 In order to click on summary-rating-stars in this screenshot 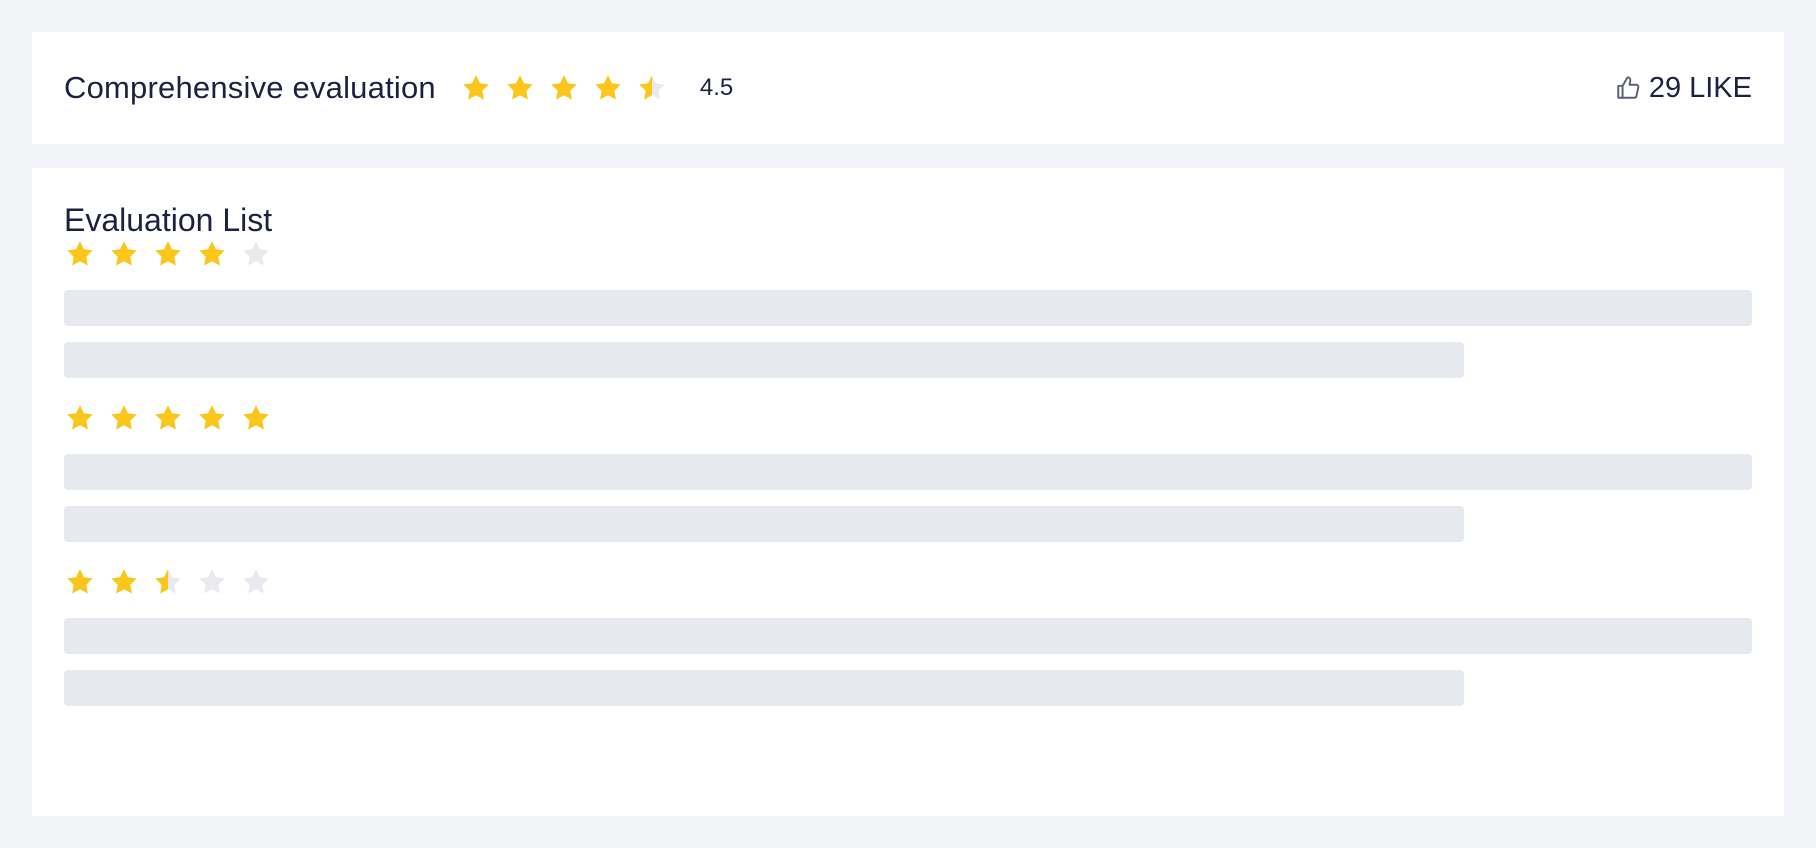, I will do `click(564, 88)`.